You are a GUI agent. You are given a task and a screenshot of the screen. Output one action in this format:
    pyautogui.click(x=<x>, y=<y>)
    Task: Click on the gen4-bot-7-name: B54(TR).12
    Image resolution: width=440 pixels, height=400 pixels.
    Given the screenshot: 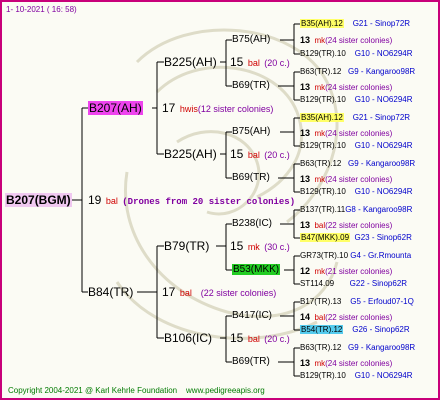 What is the action you would take?
    pyautogui.click(x=322, y=329)
    